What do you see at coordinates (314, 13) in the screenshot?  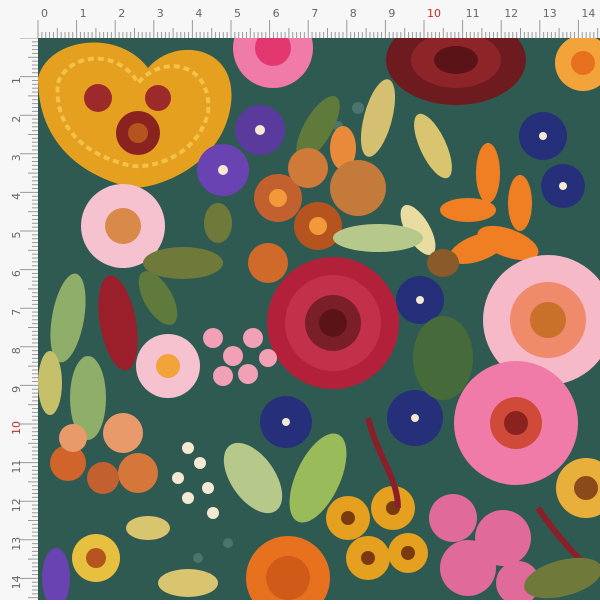 I see `ruler-top-label: 7` at bounding box center [314, 13].